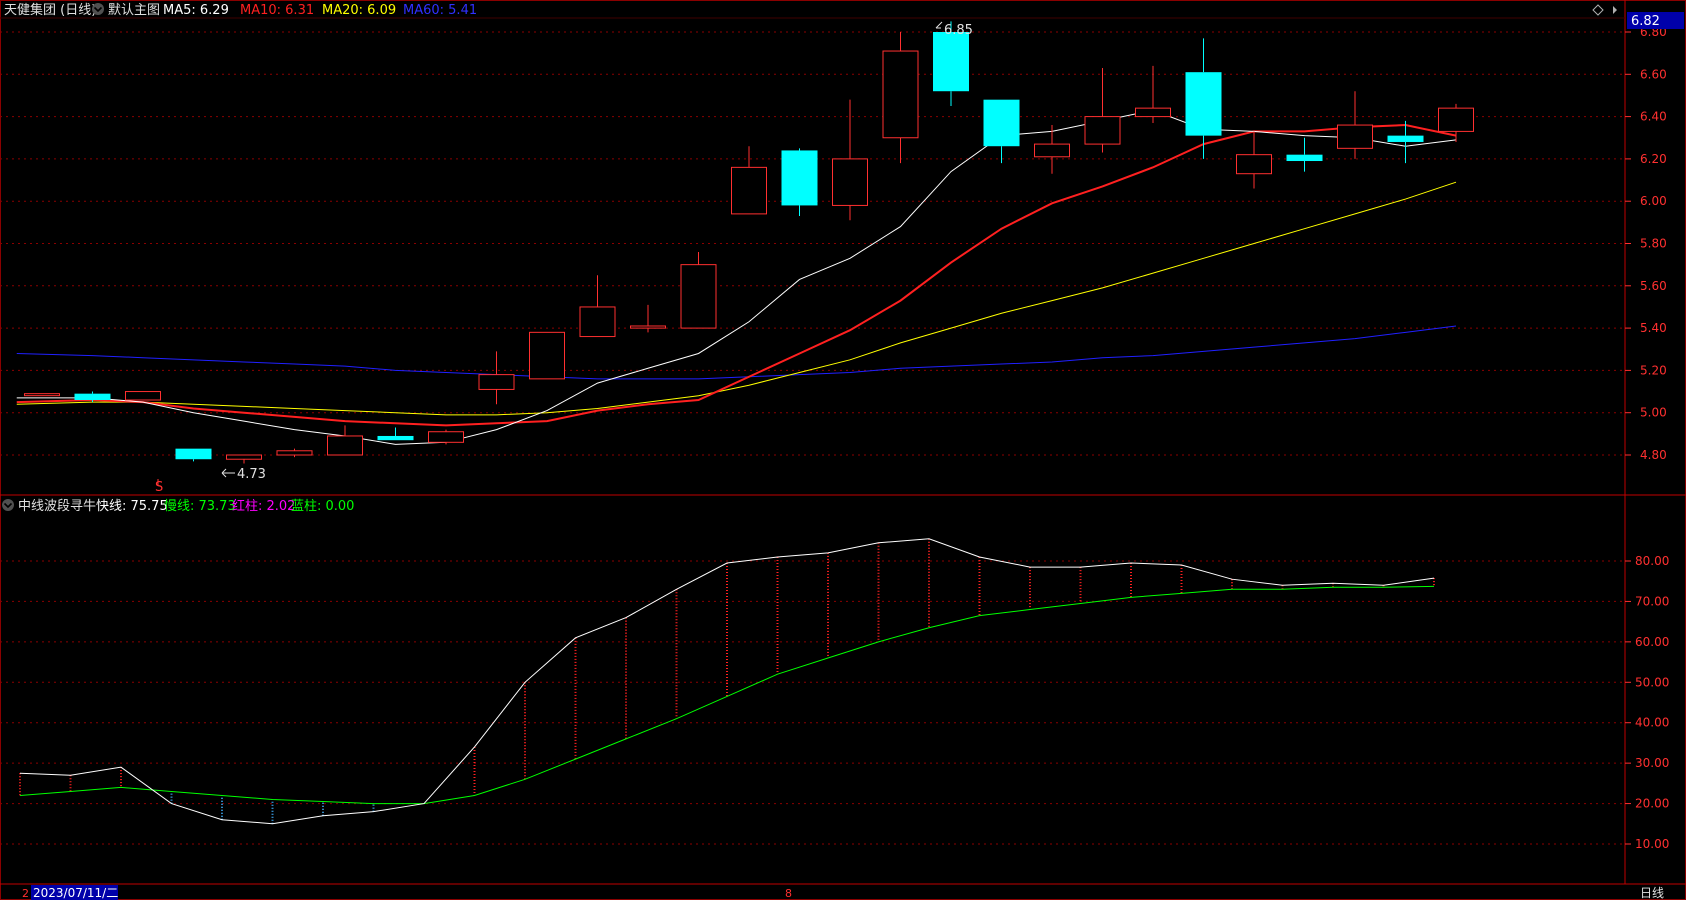 The width and height of the screenshot is (1686, 900). What do you see at coordinates (263, 506) in the screenshot?
I see `red-bar-label: 红柱: 2.02` at bounding box center [263, 506].